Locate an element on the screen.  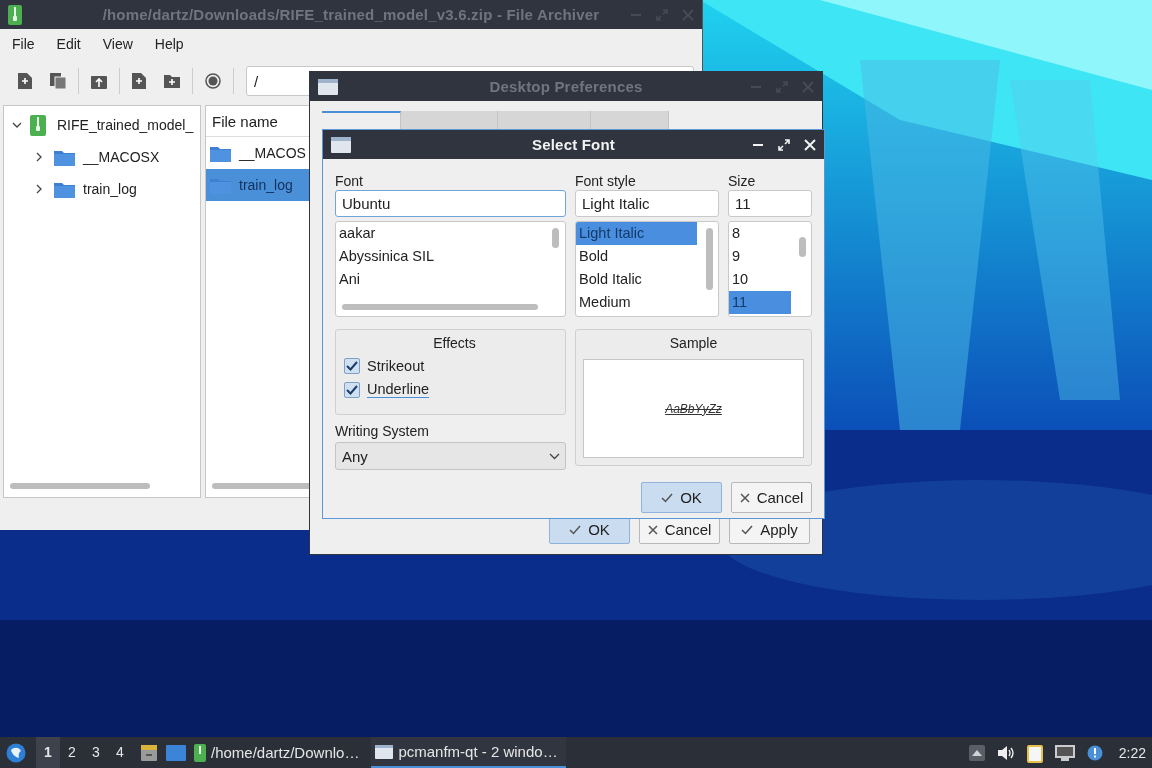
group-title: Sample is located at coordinates (693, 342).